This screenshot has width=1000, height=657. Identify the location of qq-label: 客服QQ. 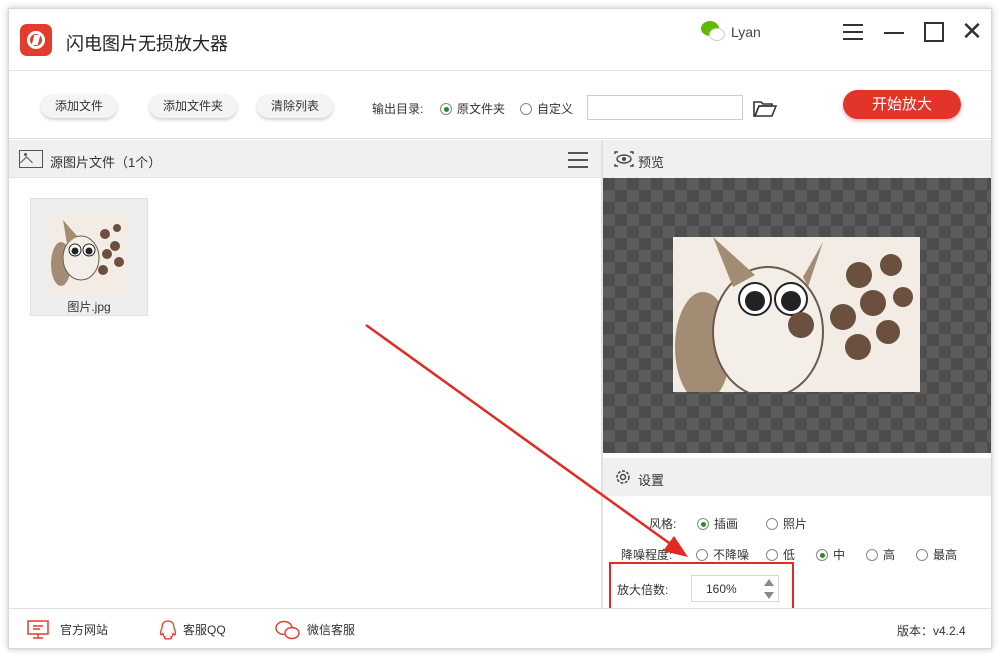
(204, 630).